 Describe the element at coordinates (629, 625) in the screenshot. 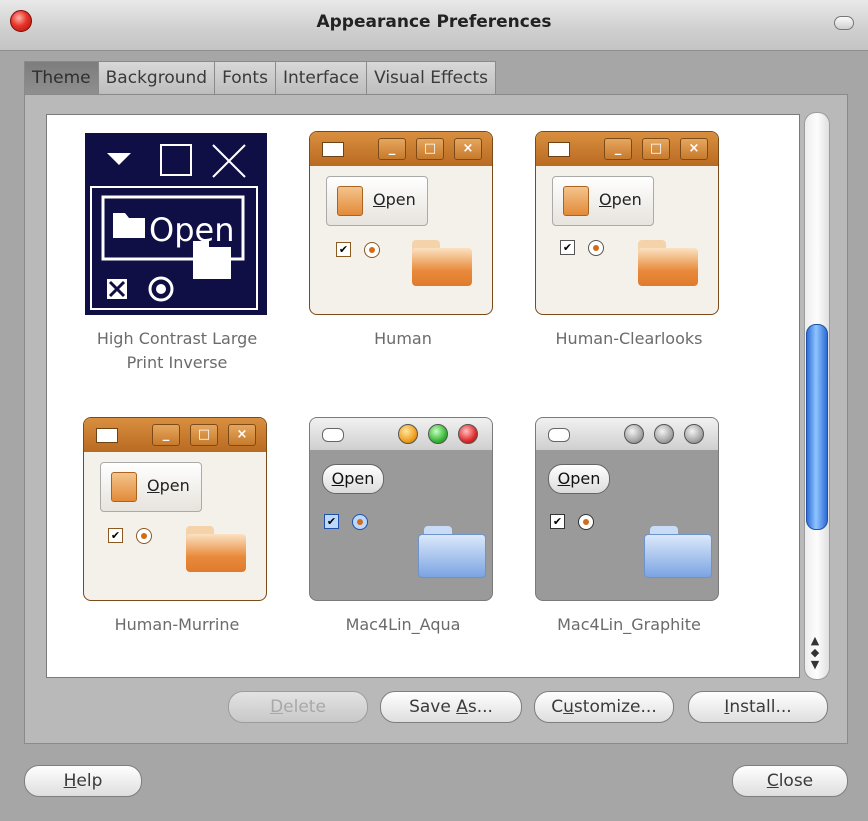

I see `theme-label-mac4lin-graphite: Mac4Lin_Graphite` at that location.